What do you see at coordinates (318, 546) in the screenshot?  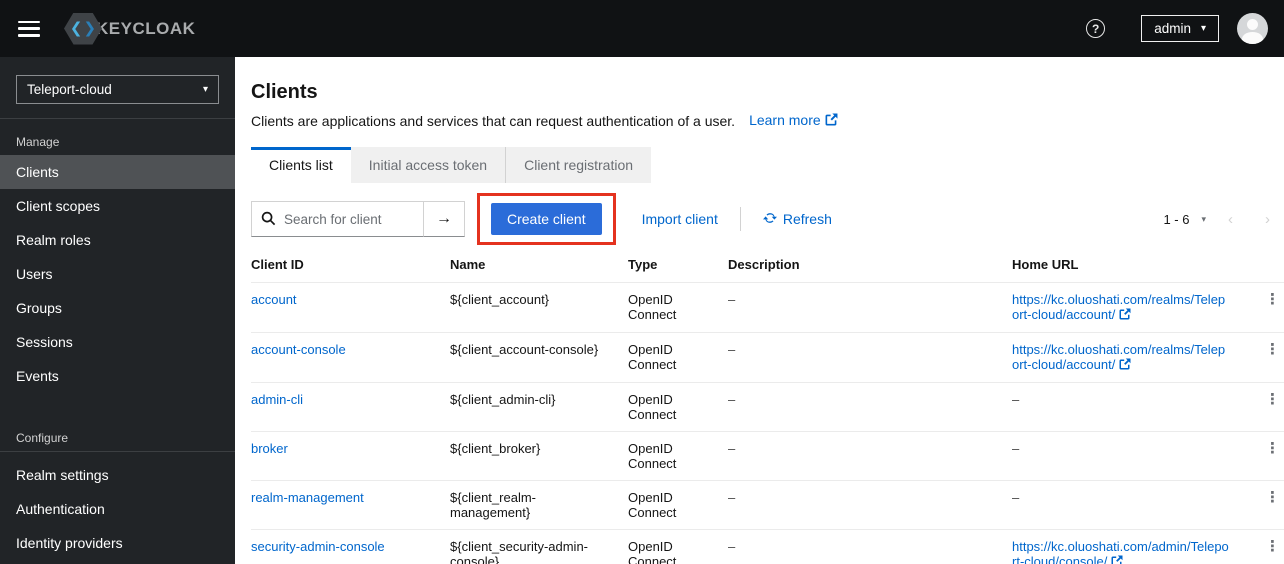 I see `client-id-link: security-admin-console` at bounding box center [318, 546].